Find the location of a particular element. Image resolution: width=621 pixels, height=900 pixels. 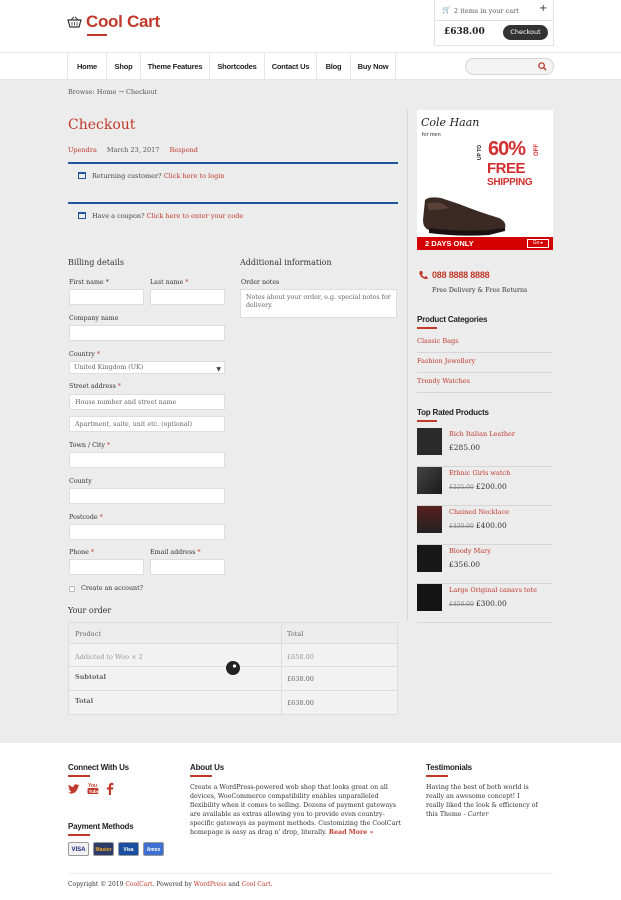

first-name-label: First name * is located at coordinates (89, 282).